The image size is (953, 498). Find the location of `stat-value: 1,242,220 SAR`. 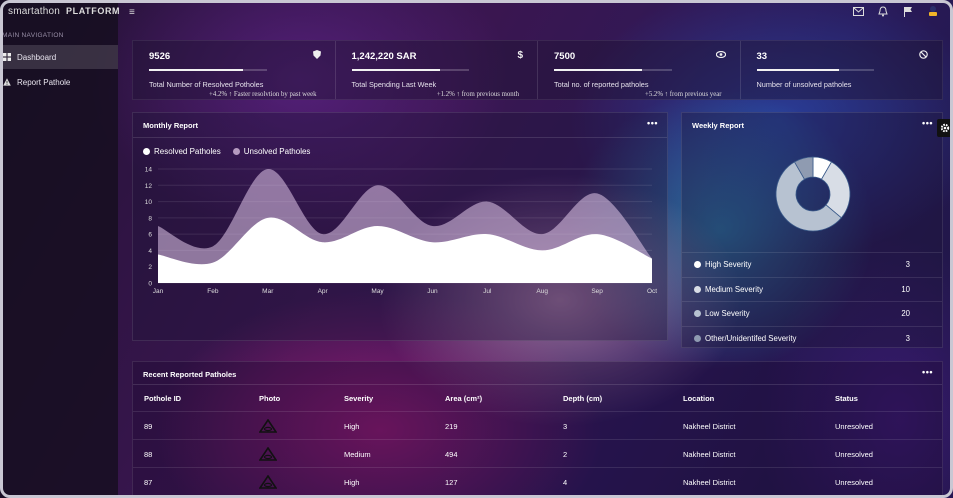

stat-value: 1,242,220 SAR is located at coordinates (384, 56).